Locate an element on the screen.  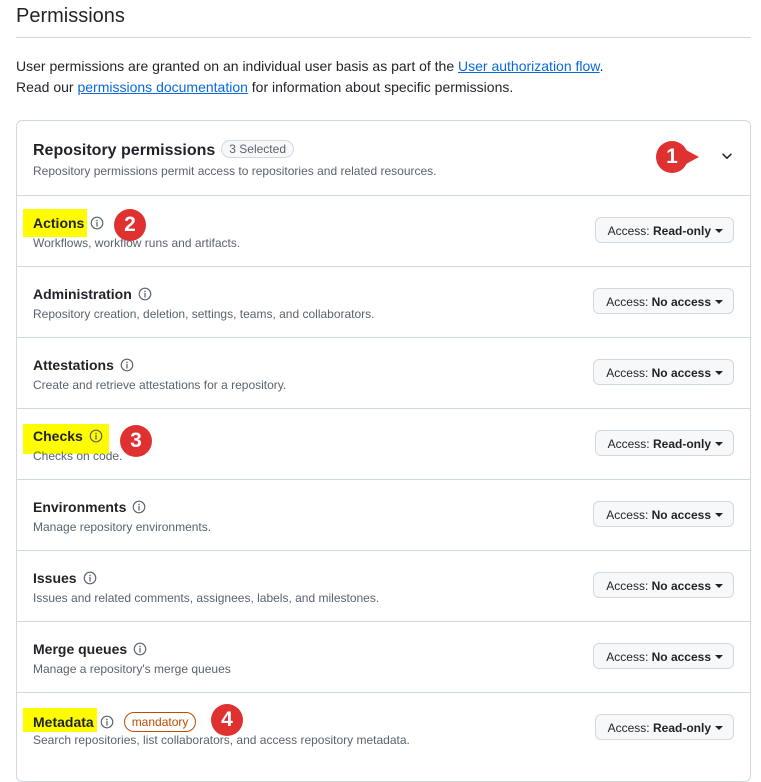
permission-name-text: Metadata is located at coordinates (63, 722).